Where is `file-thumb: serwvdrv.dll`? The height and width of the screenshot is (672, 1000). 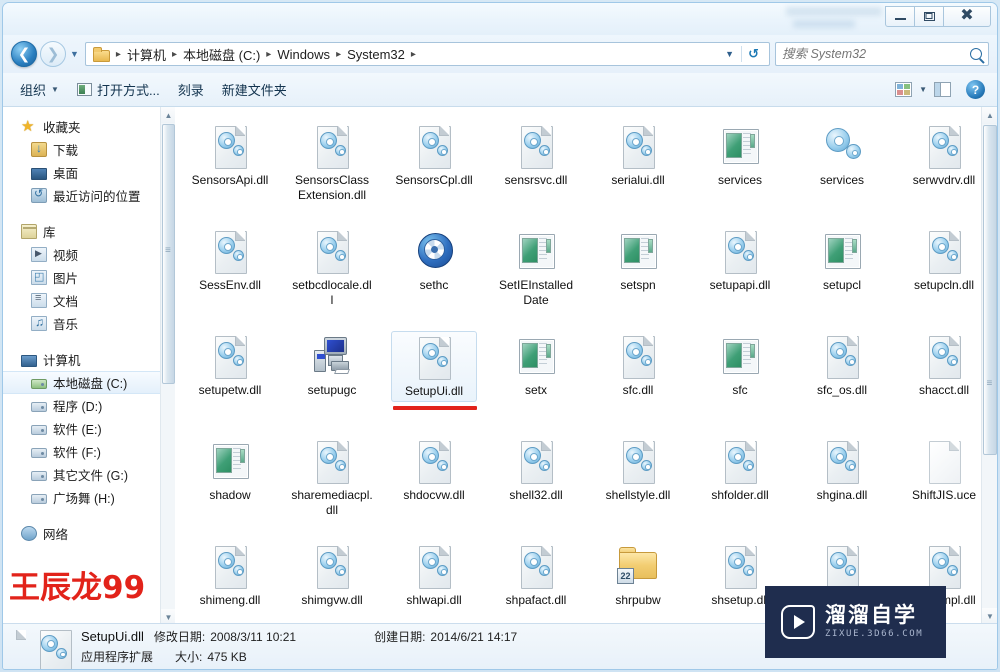
file-thumb: serwvdrv.dll is located at coordinates (944, 155).